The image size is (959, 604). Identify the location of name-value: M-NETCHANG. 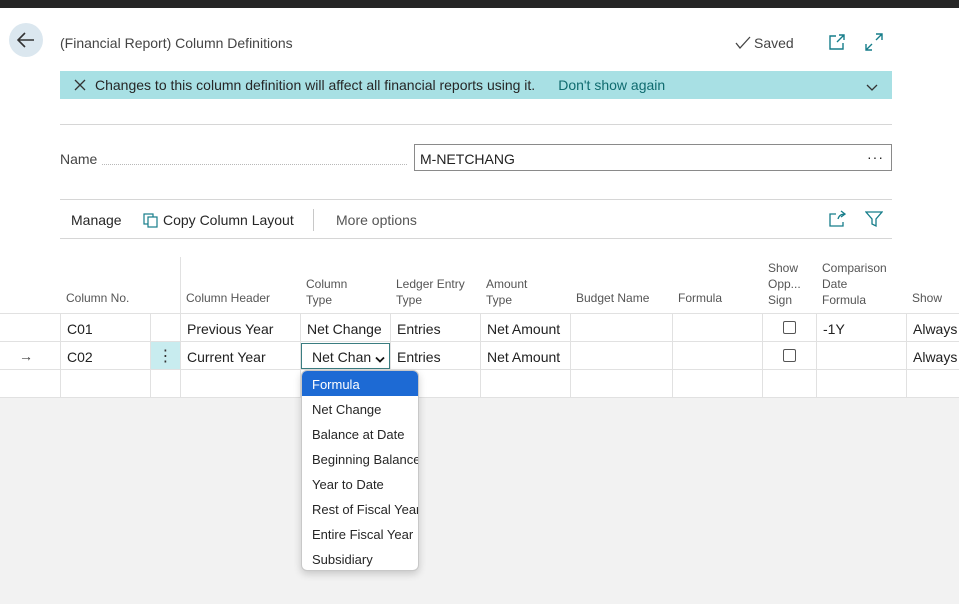
(467, 159).